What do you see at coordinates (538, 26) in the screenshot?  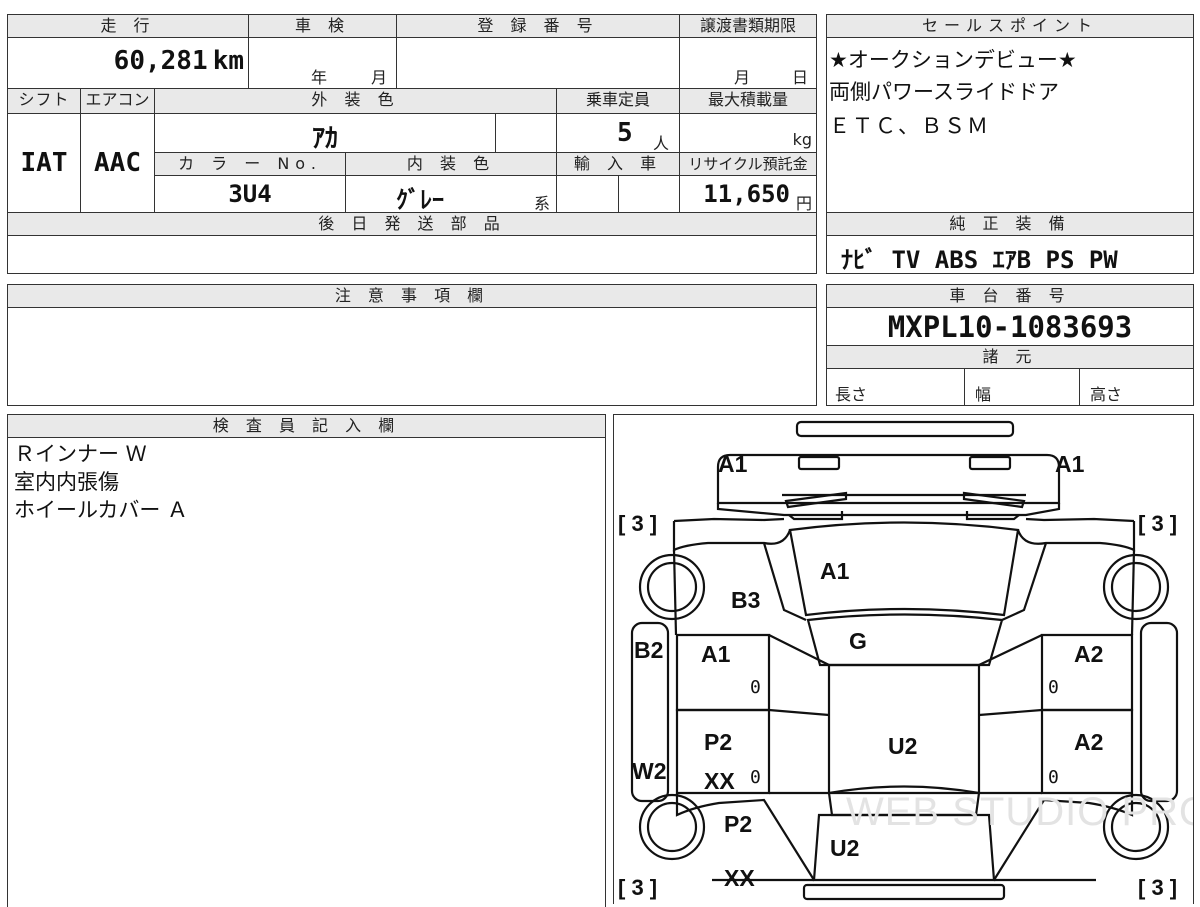 I see `registration-header: 登 録 番 号` at bounding box center [538, 26].